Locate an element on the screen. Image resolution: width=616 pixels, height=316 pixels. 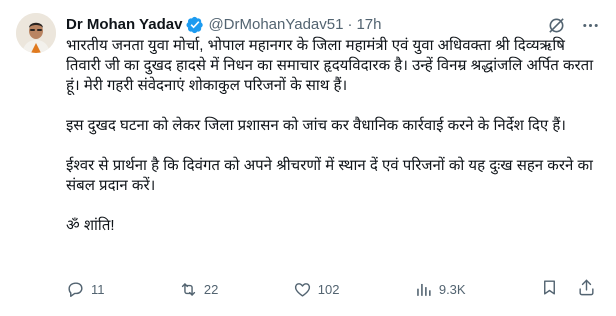
tweet-header: Dr Mohan Yadav @DrMohanYadav51 · 17h is located at coordinates (333, 25).